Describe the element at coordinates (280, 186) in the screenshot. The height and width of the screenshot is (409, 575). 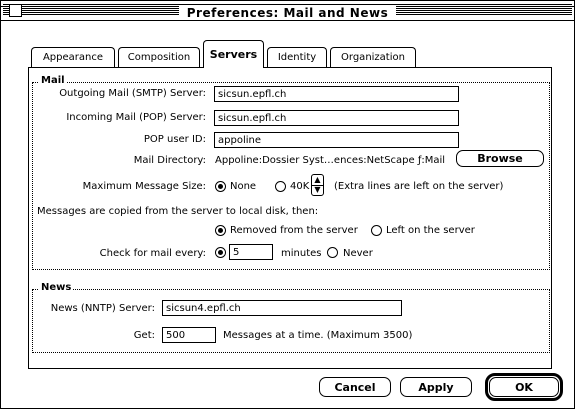
I see `max-size-limit-radio` at that location.